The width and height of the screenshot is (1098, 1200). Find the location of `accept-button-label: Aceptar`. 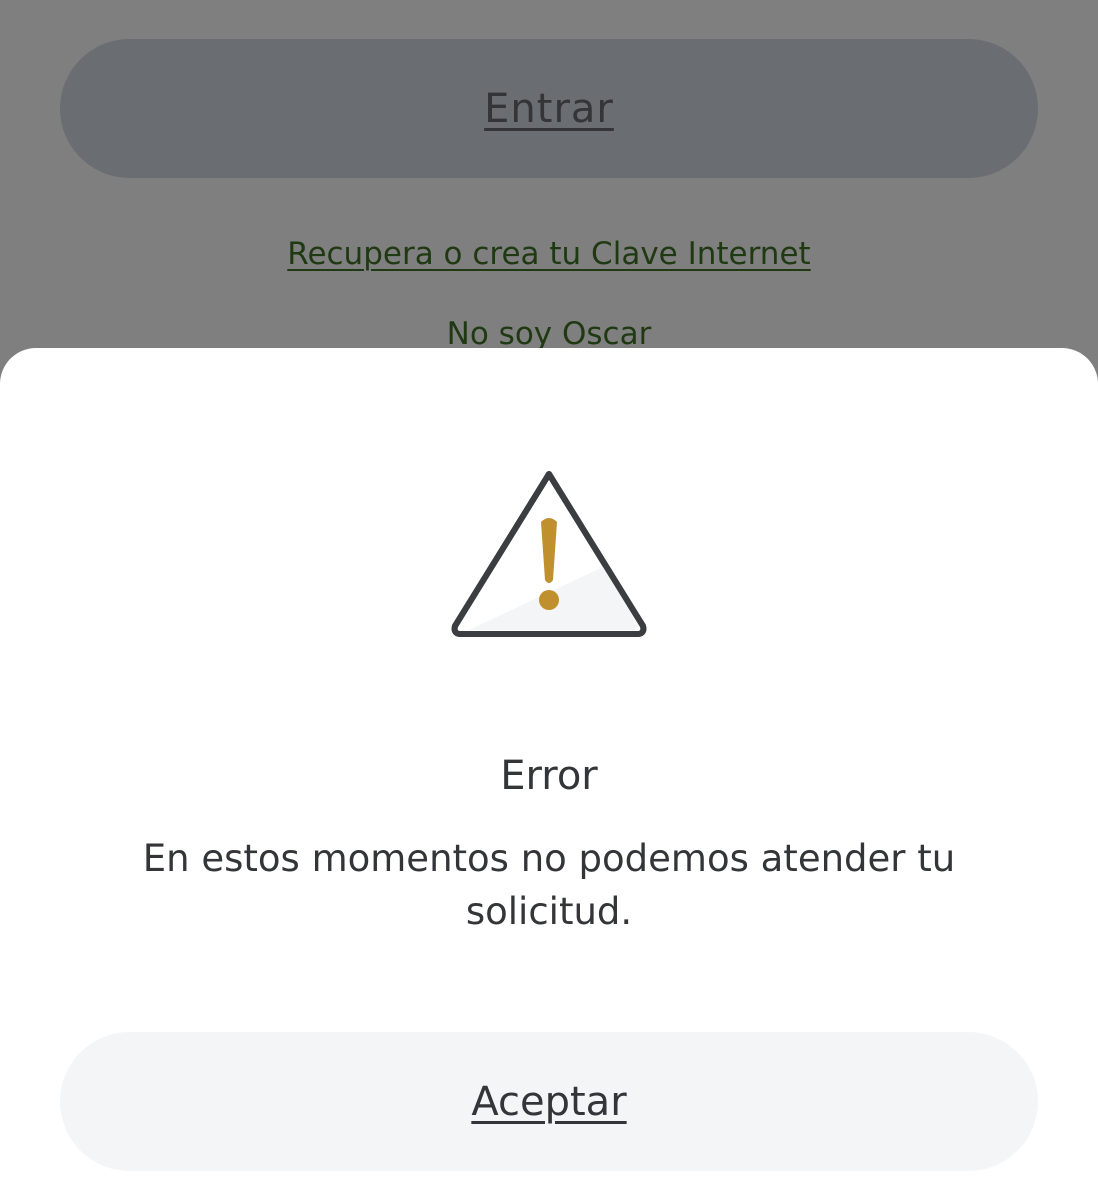

accept-button-label: Aceptar is located at coordinates (549, 1101).